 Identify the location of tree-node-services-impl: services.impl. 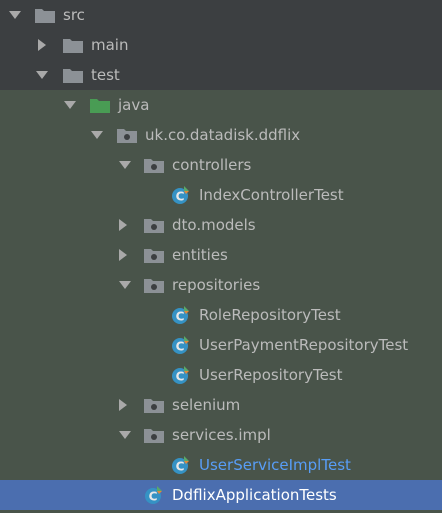
(221, 435).